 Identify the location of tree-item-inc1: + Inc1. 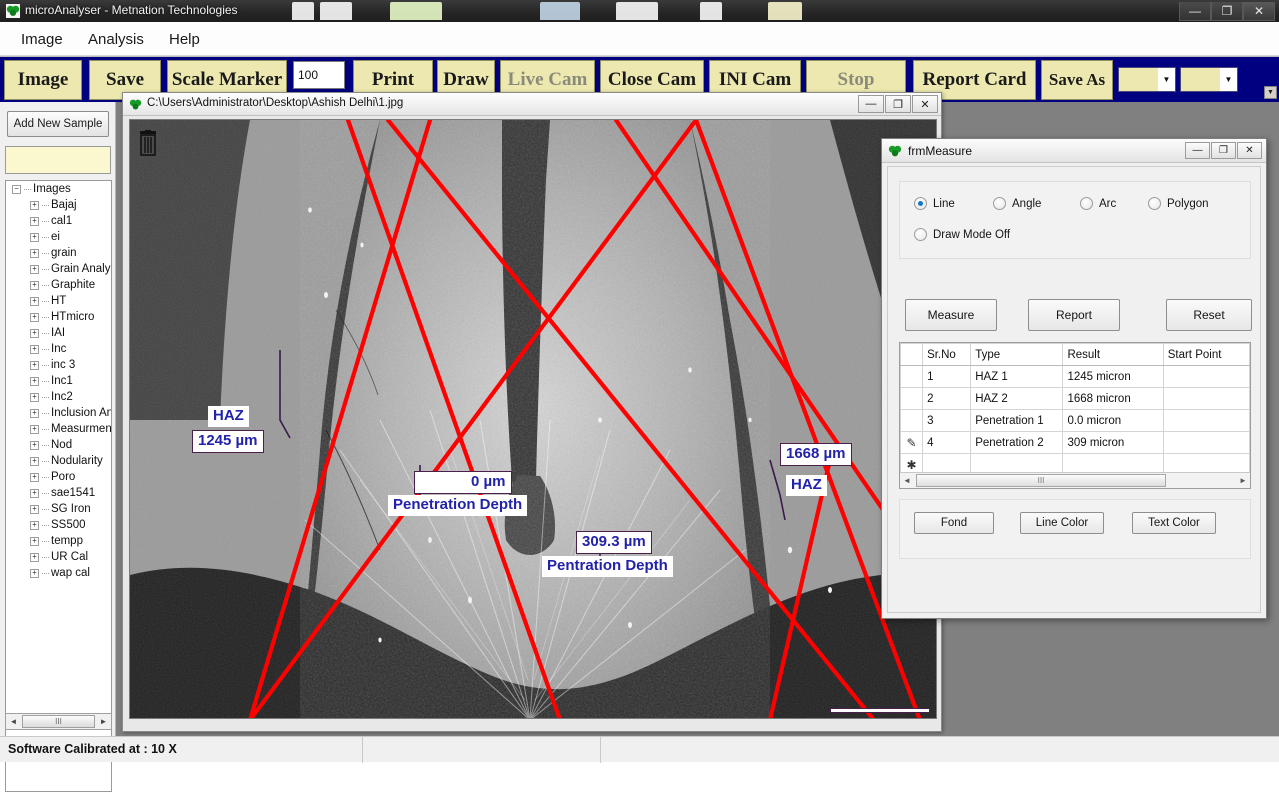
(58, 381).